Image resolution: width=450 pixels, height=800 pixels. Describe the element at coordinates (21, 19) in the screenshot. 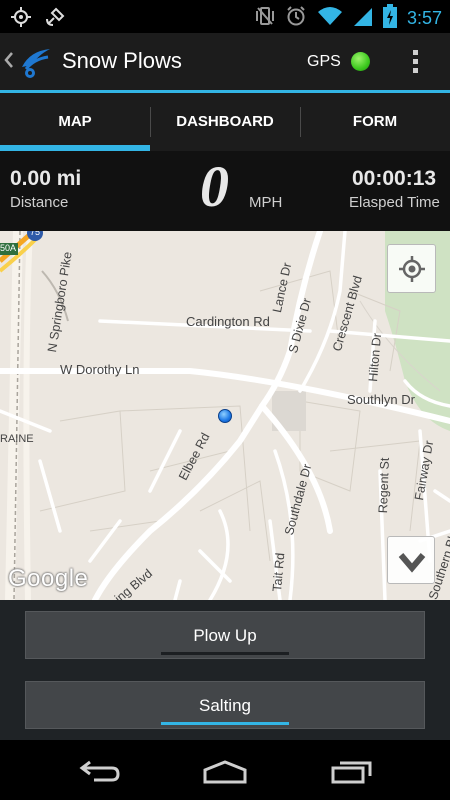

I see `gps-fix-icon` at that location.